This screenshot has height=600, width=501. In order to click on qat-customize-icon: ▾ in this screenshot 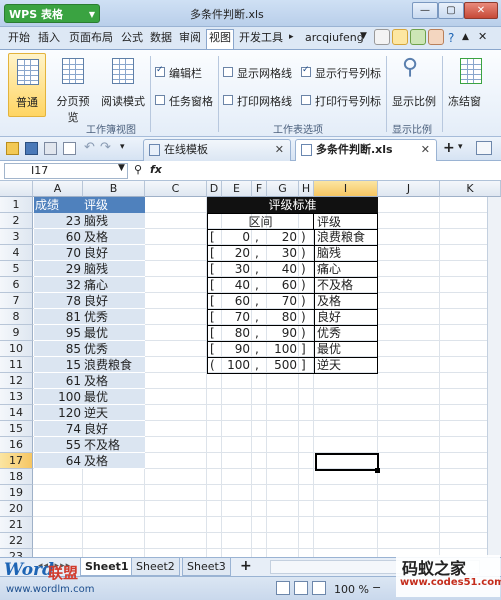, I will do `click(122, 147)`.